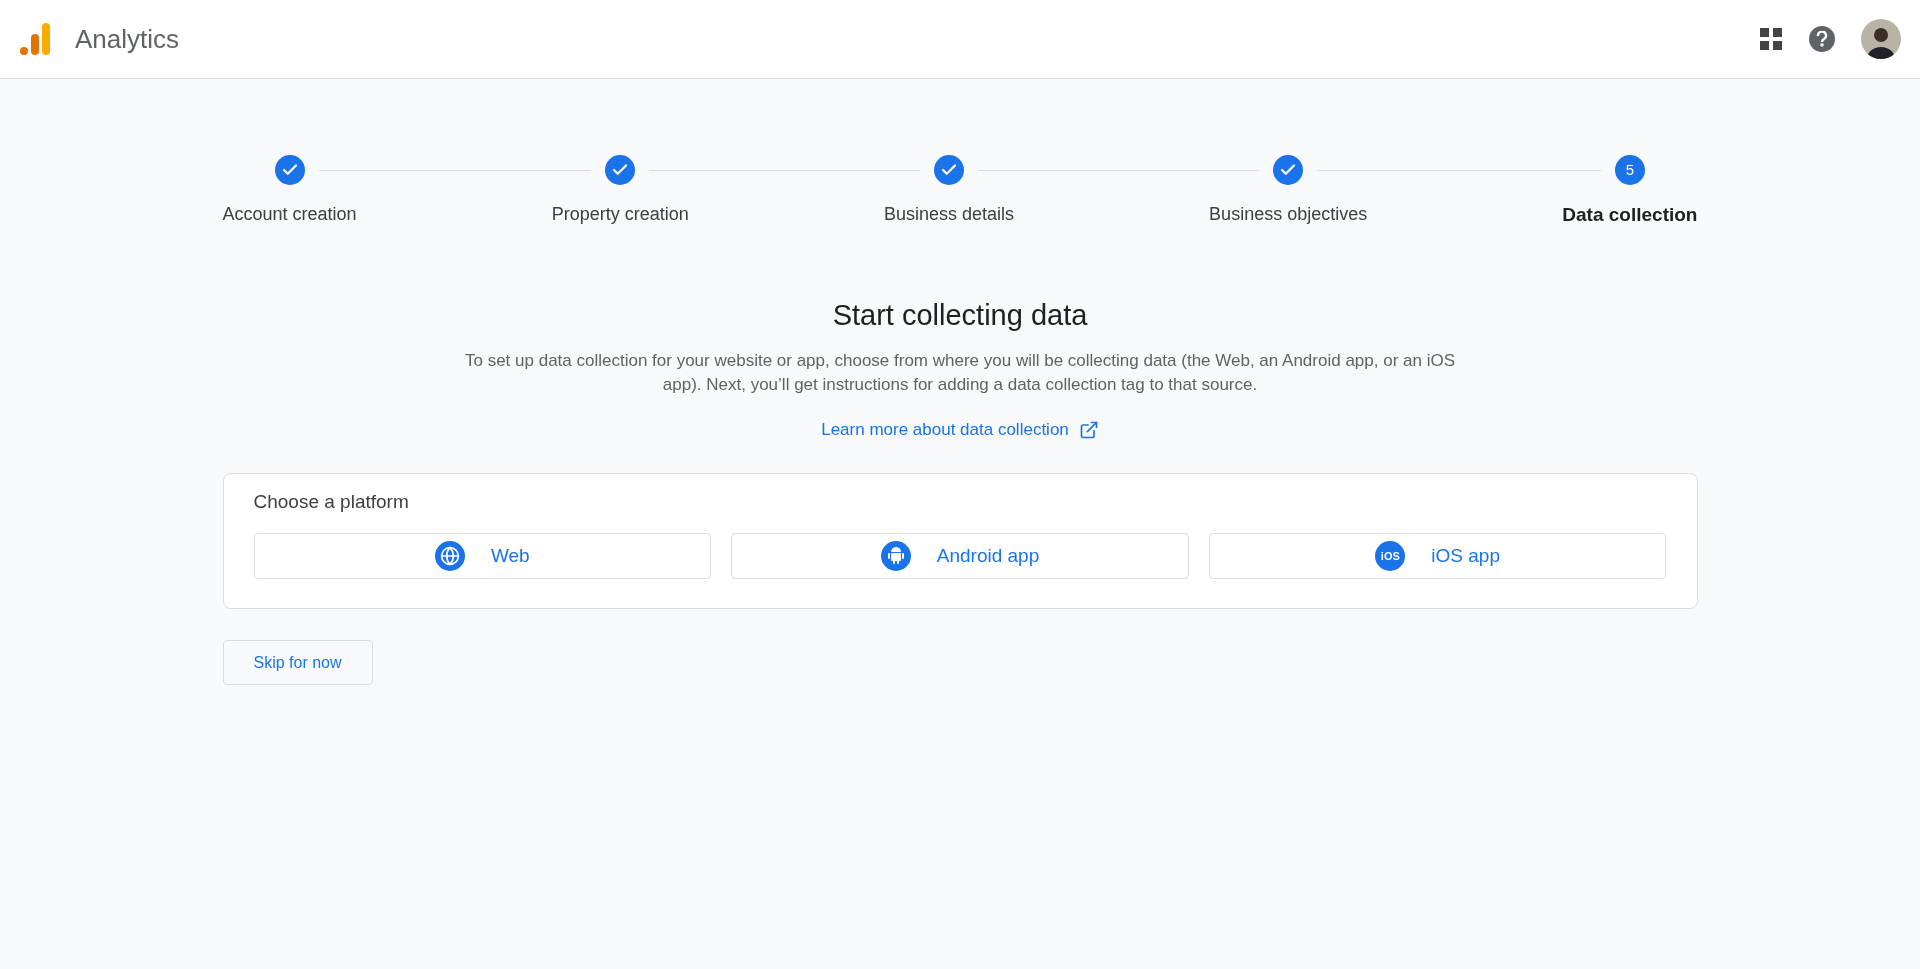 The image size is (1920, 969). What do you see at coordinates (297, 662) in the screenshot?
I see `skip-button: Skip for now` at bounding box center [297, 662].